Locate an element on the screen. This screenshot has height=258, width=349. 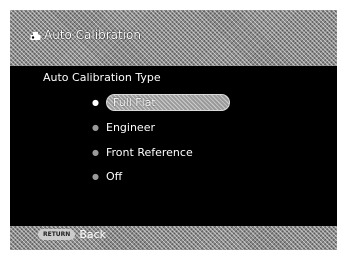
section-label: Auto Calibration Type is located at coordinates (102, 77).